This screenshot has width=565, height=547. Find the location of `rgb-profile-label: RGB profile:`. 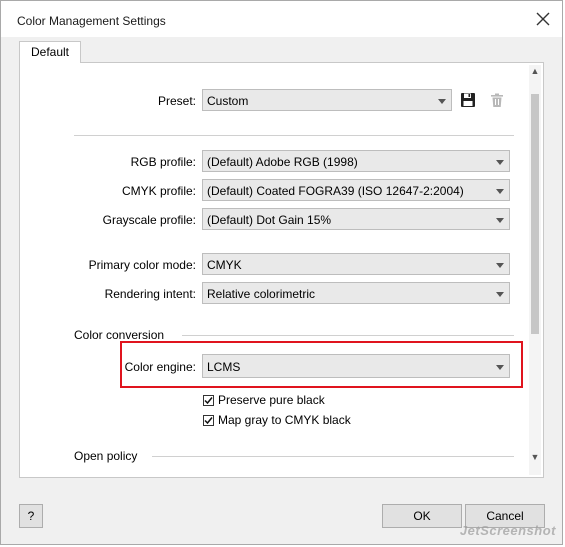

rgb-profile-label: RGB profile: is located at coordinates (163, 162).